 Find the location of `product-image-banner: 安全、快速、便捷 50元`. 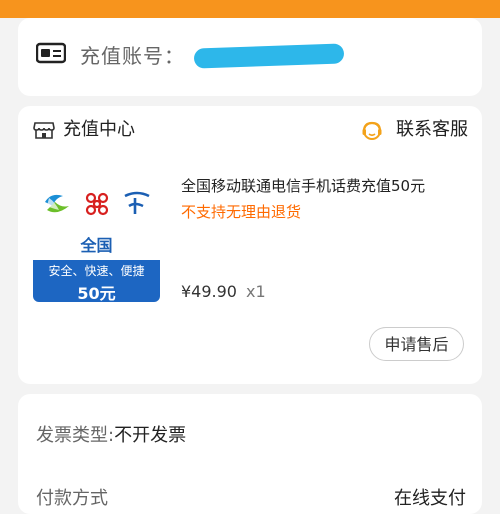

product-image-banner: 安全、快速、便捷 50元 is located at coordinates (96, 281).